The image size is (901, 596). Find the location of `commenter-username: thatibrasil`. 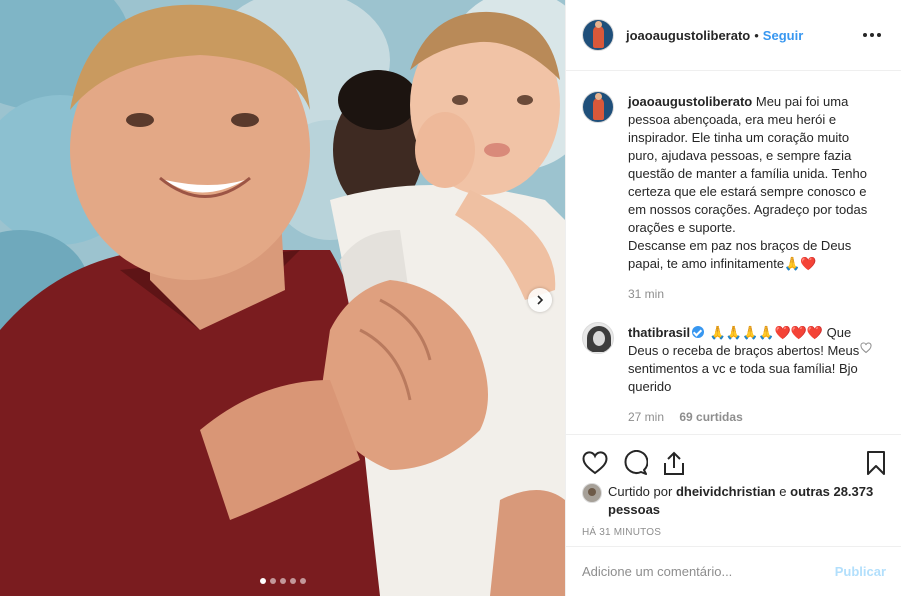

commenter-username: thatibrasil is located at coordinates (659, 332).